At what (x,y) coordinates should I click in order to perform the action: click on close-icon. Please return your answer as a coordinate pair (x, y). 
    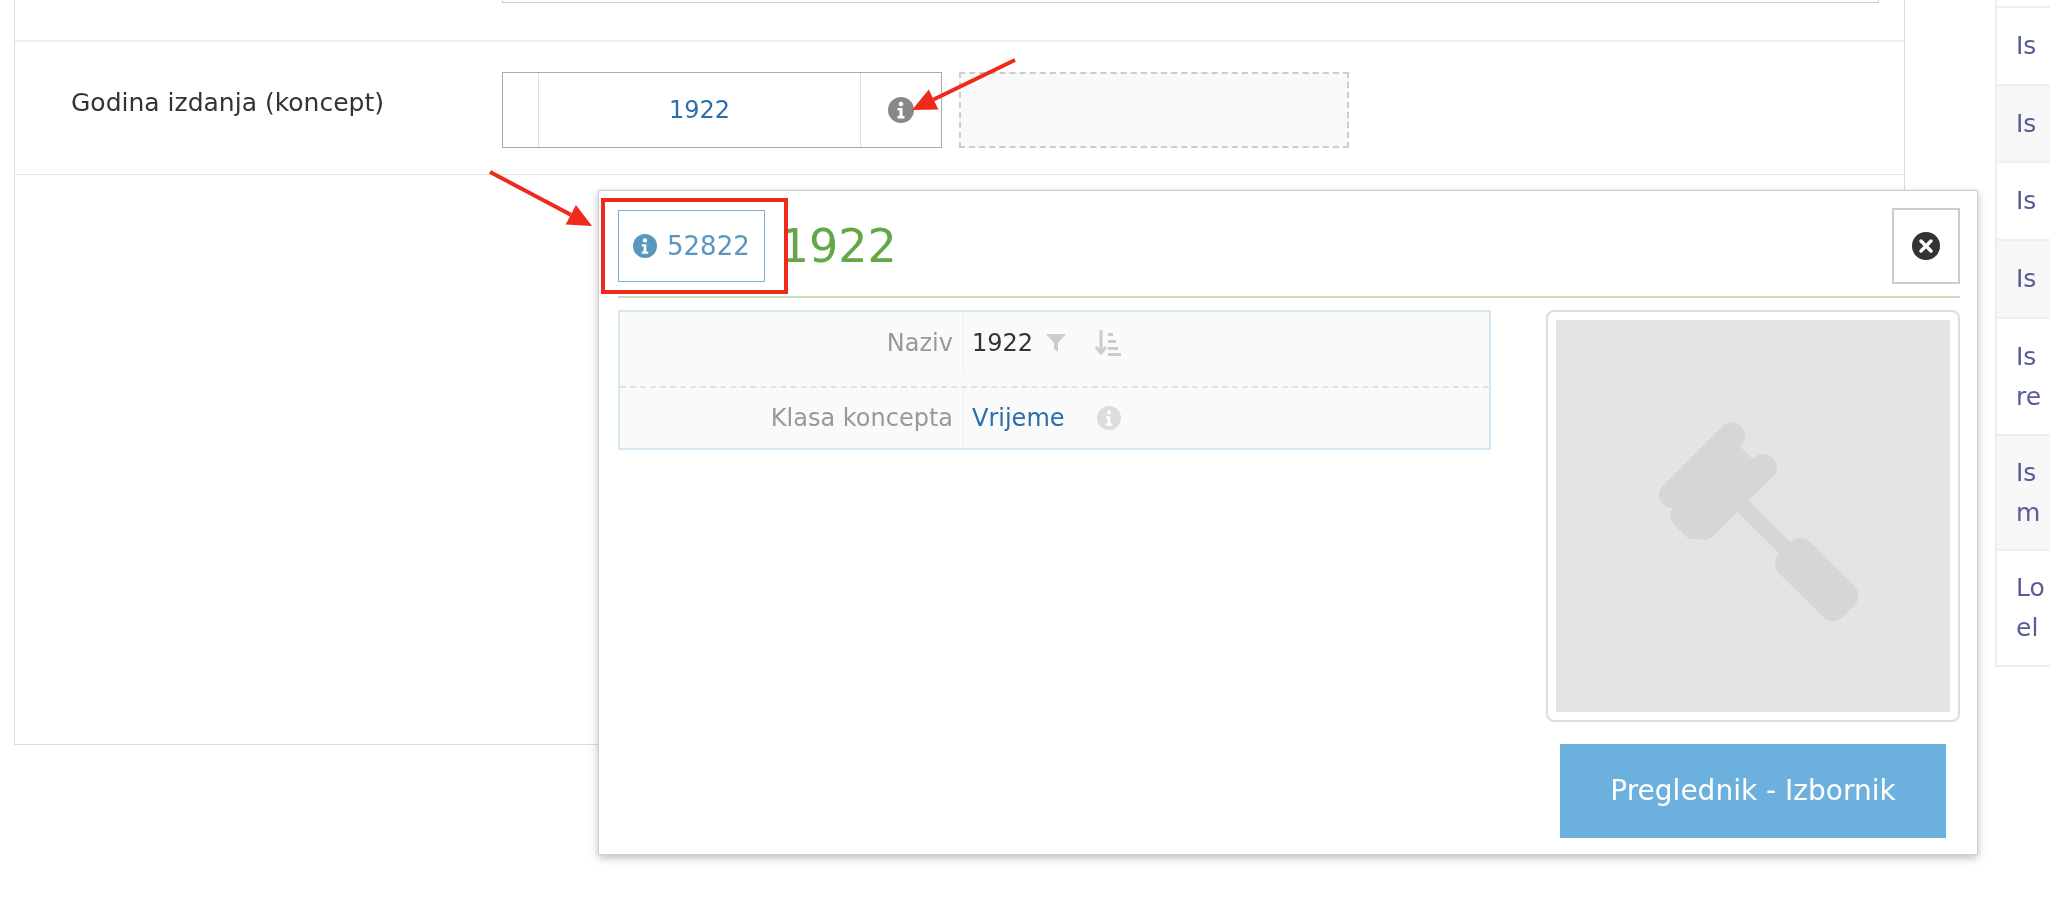
    Looking at the image, I should click on (1926, 246).